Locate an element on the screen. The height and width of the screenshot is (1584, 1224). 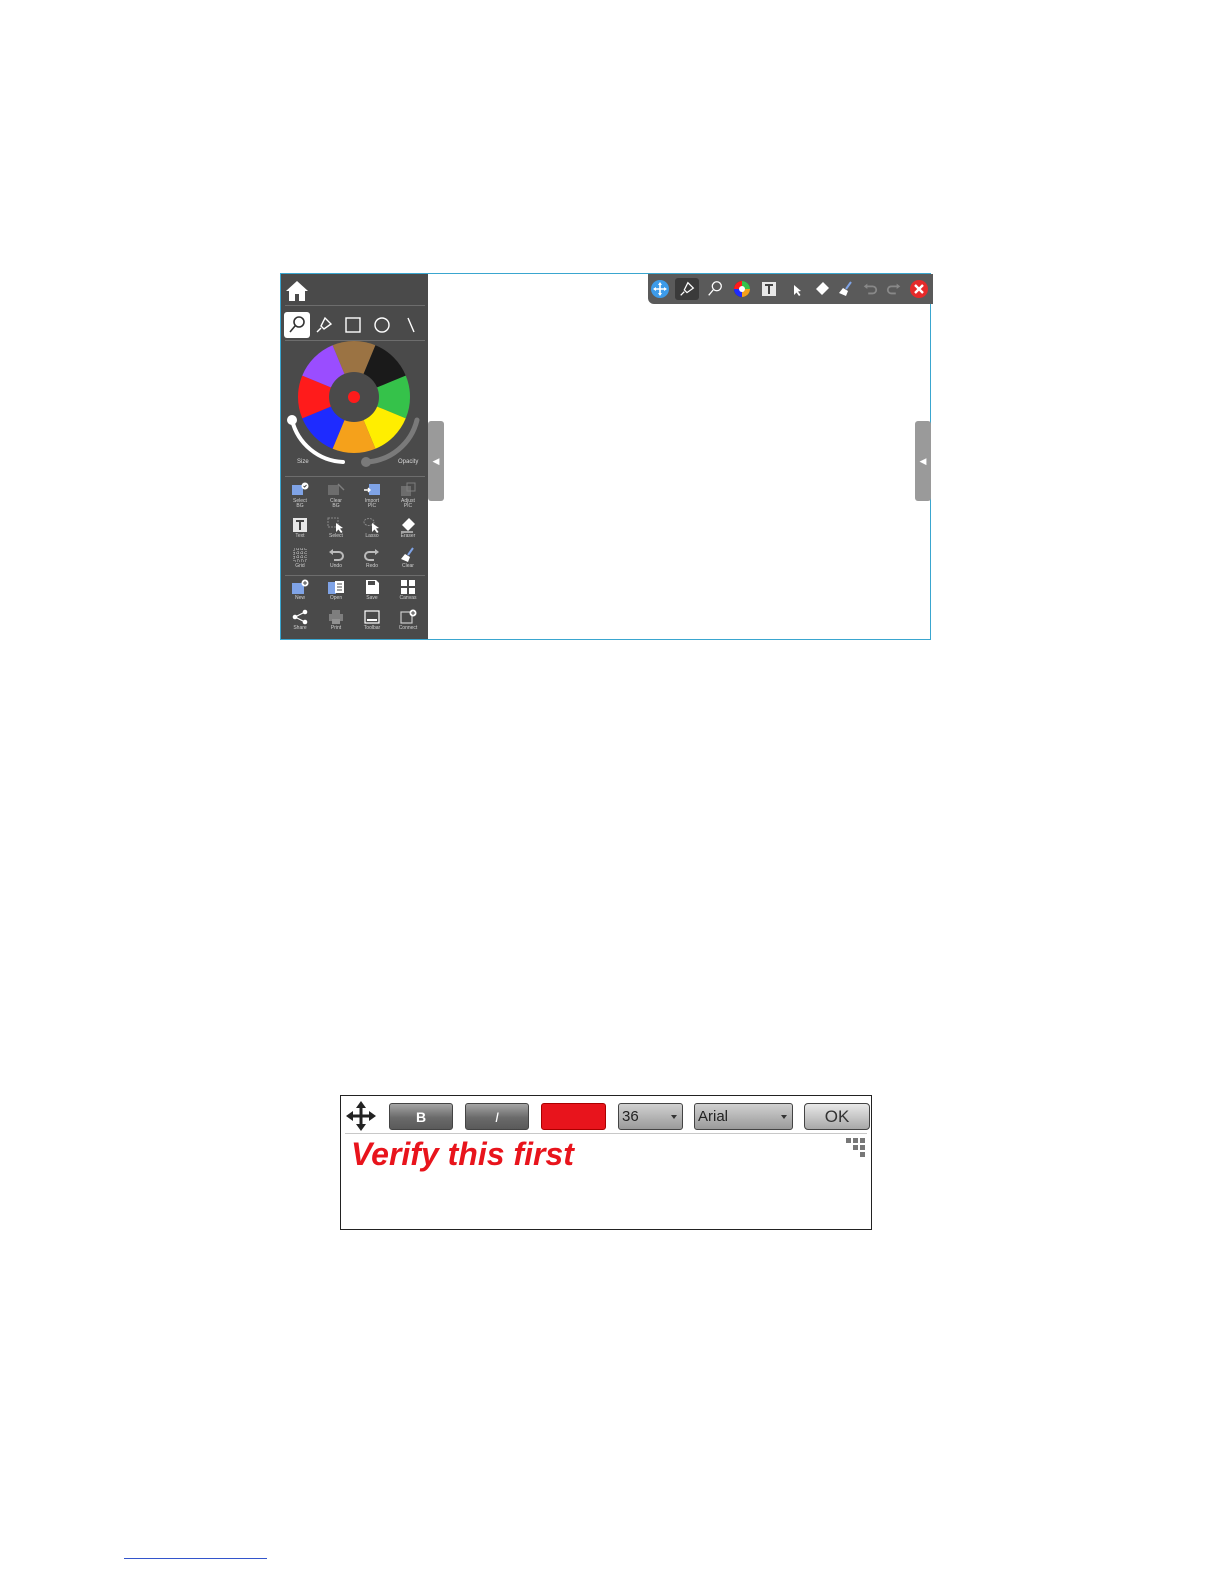
eraser-icon is located at coordinates (822, 288).